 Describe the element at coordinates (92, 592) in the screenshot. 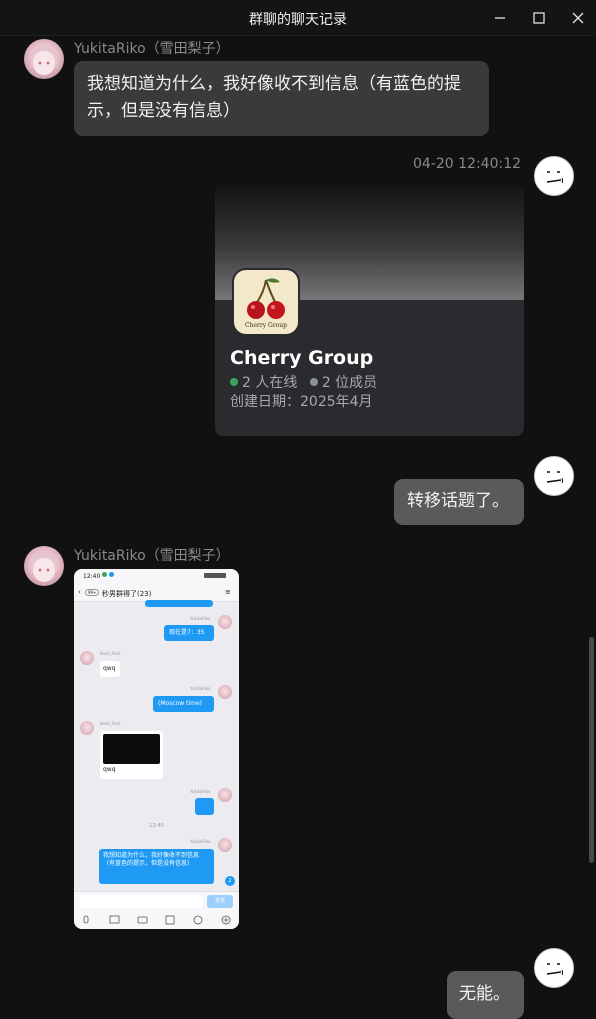

I see `unread-badge: 99+` at that location.